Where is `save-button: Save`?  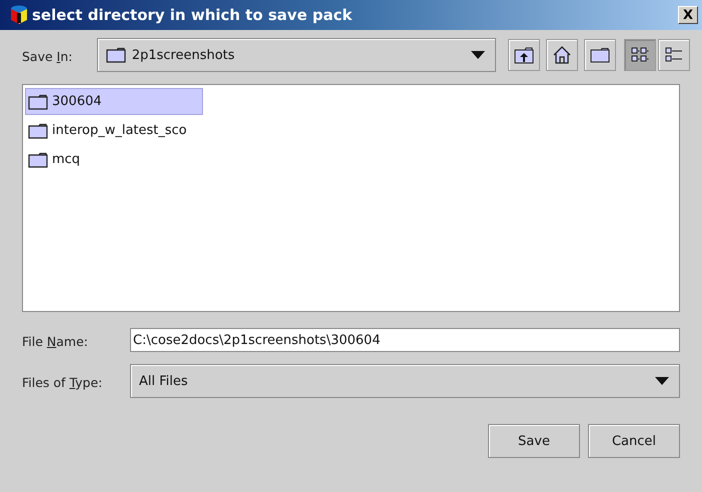
save-button: Save is located at coordinates (534, 441).